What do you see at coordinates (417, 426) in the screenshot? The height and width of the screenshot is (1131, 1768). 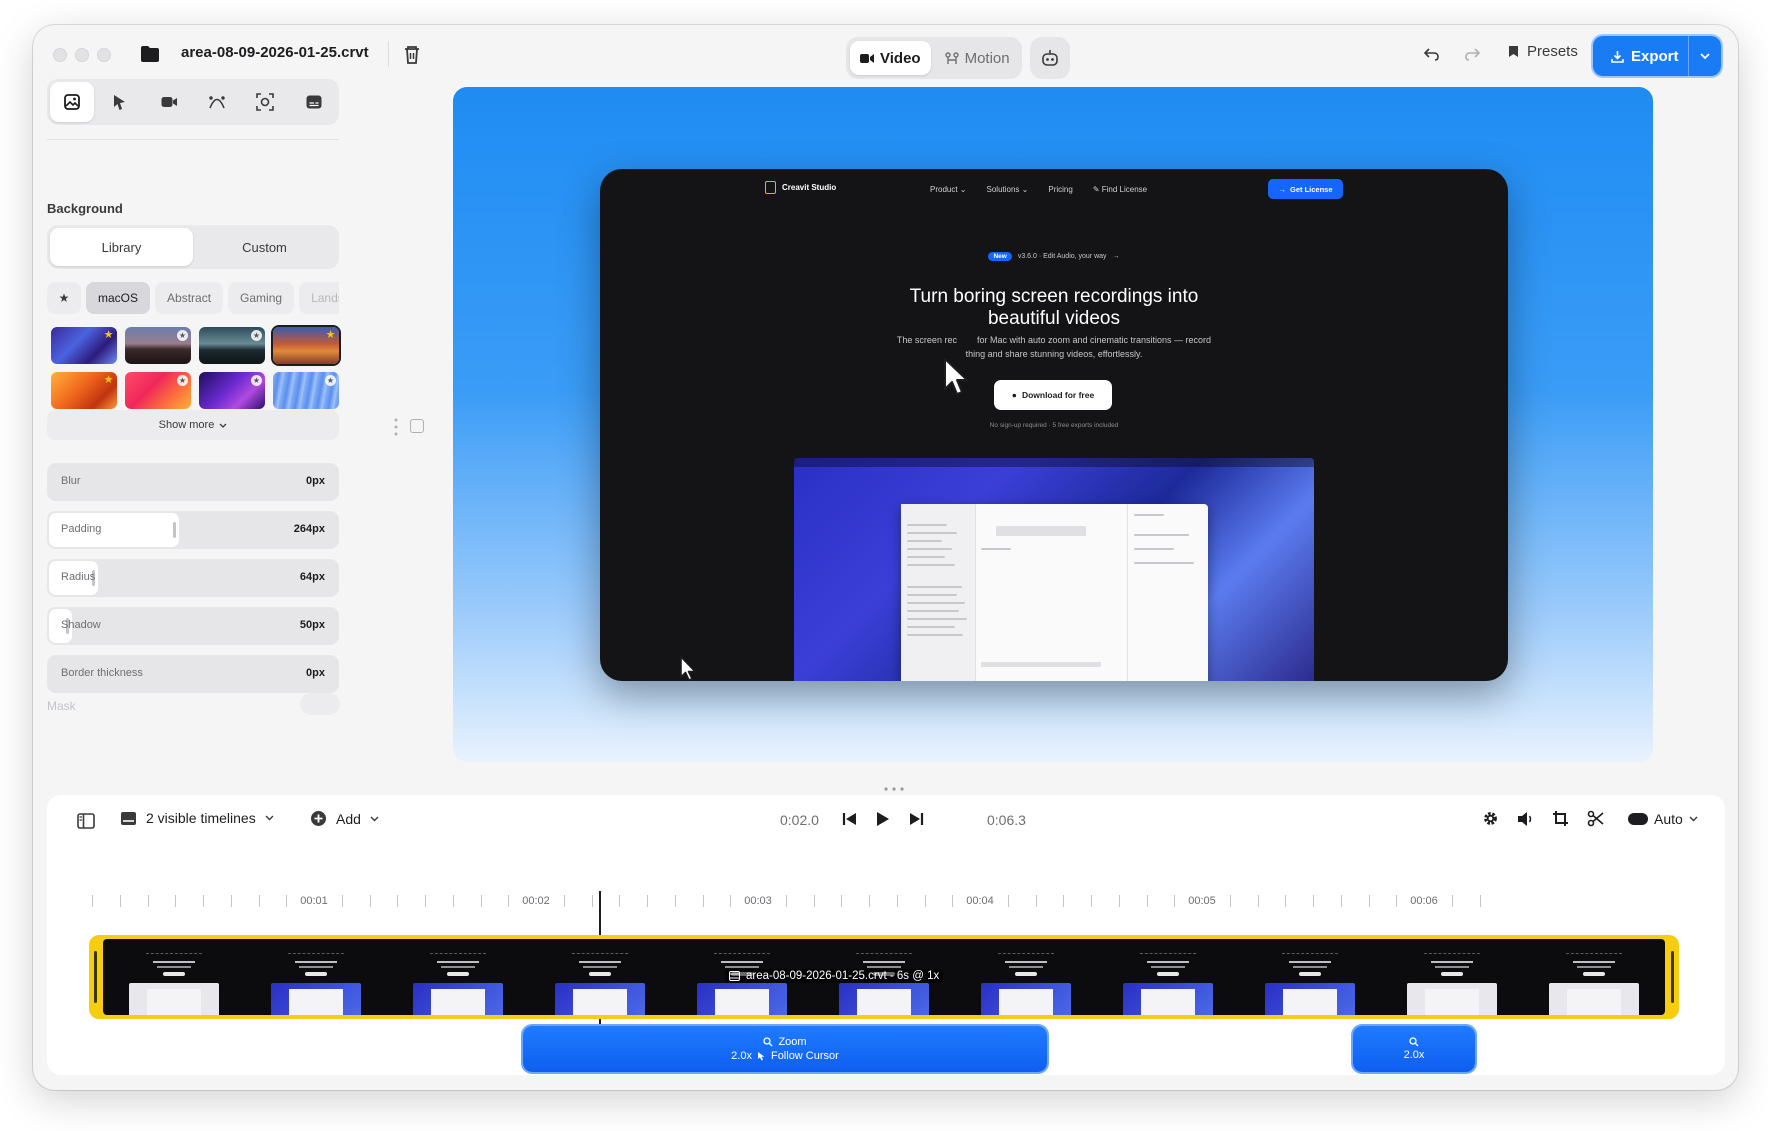 I see `panel-toggle-icon` at bounding box center [417, 426].